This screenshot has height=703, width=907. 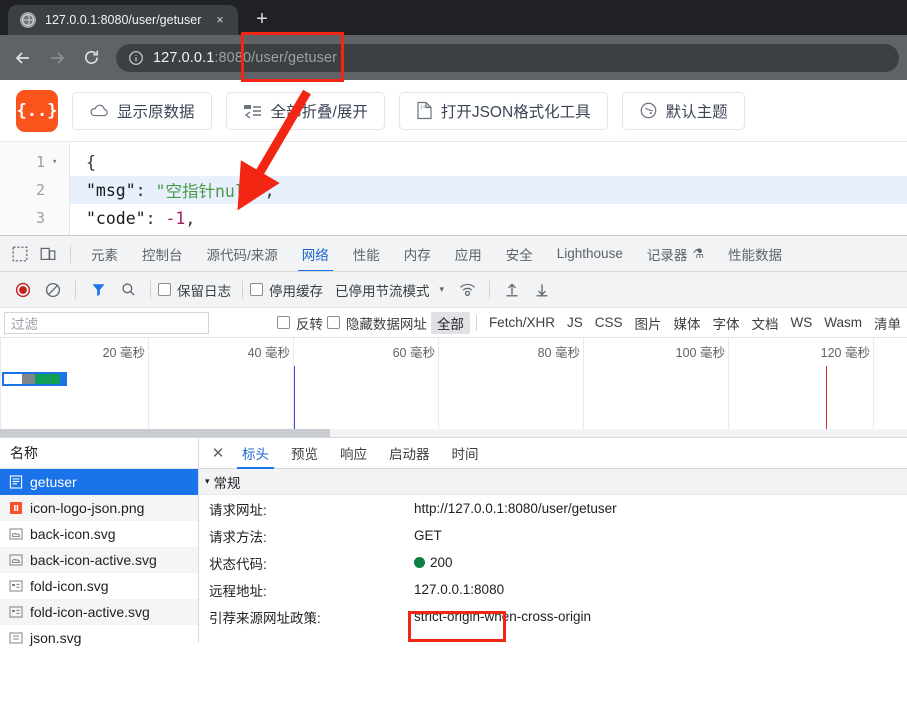 What do you see at coordinates (802, 322) in the screenshot?
I see `filter-type-ws: WS` at bounding box center [802, 322].